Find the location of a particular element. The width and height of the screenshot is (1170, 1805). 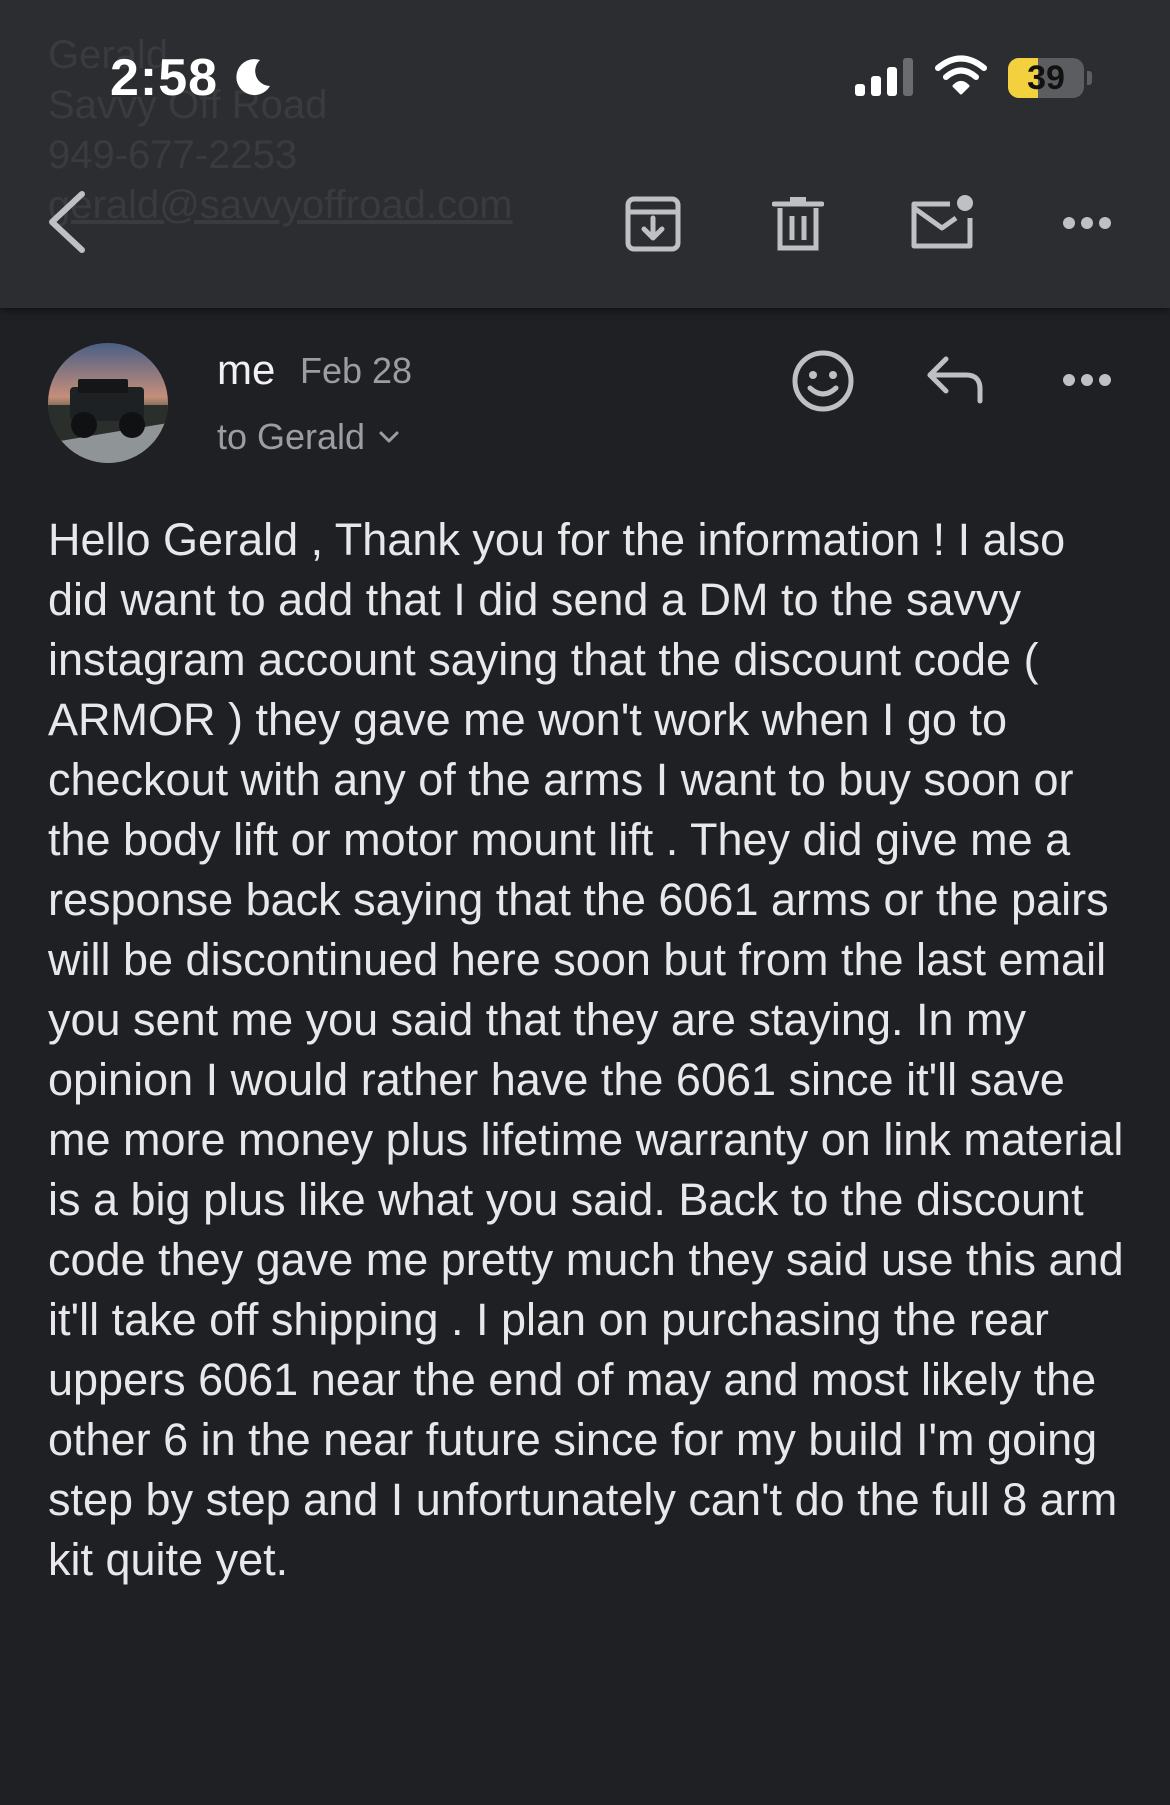

more-icon is located at coordinates (1087, 223).